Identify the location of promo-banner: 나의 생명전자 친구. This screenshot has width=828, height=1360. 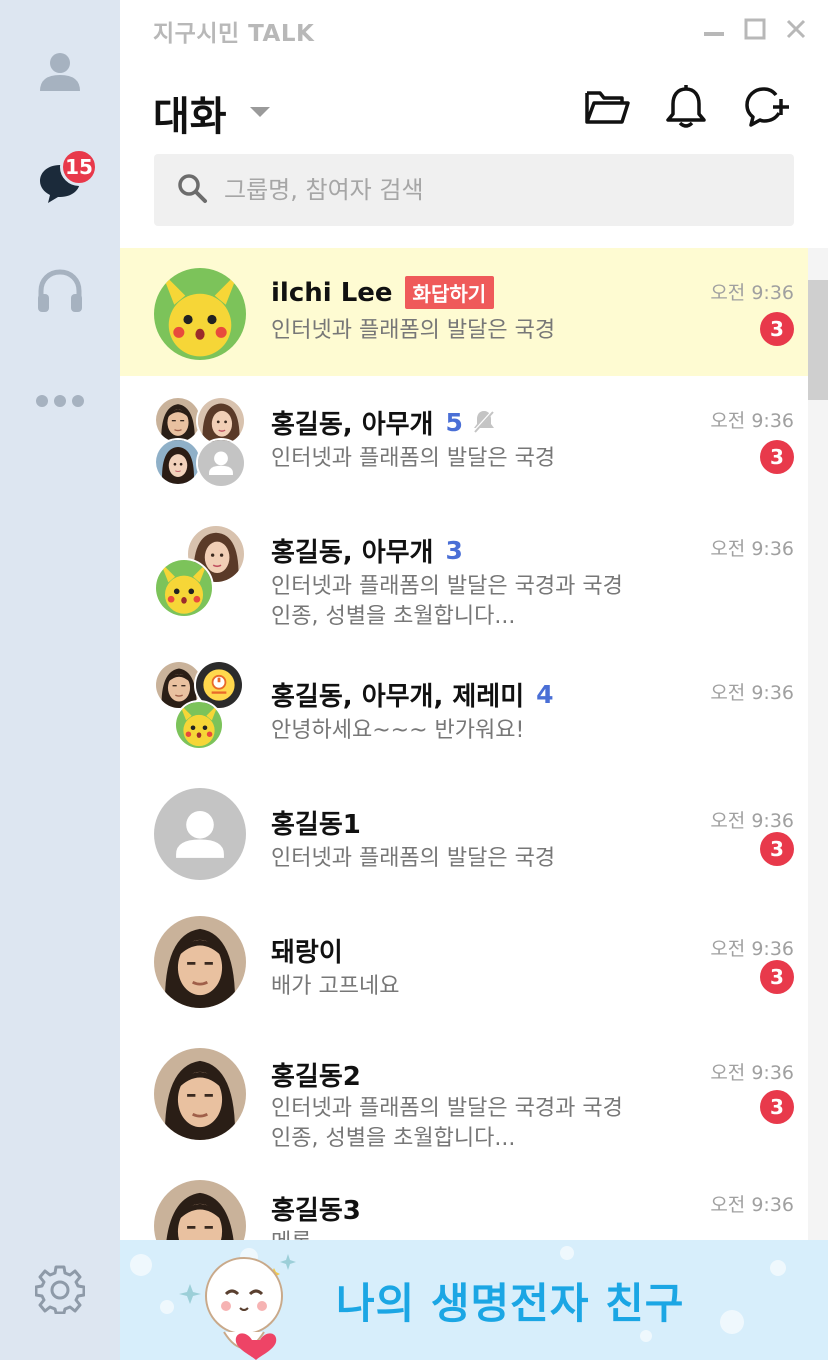
(474, 1300).